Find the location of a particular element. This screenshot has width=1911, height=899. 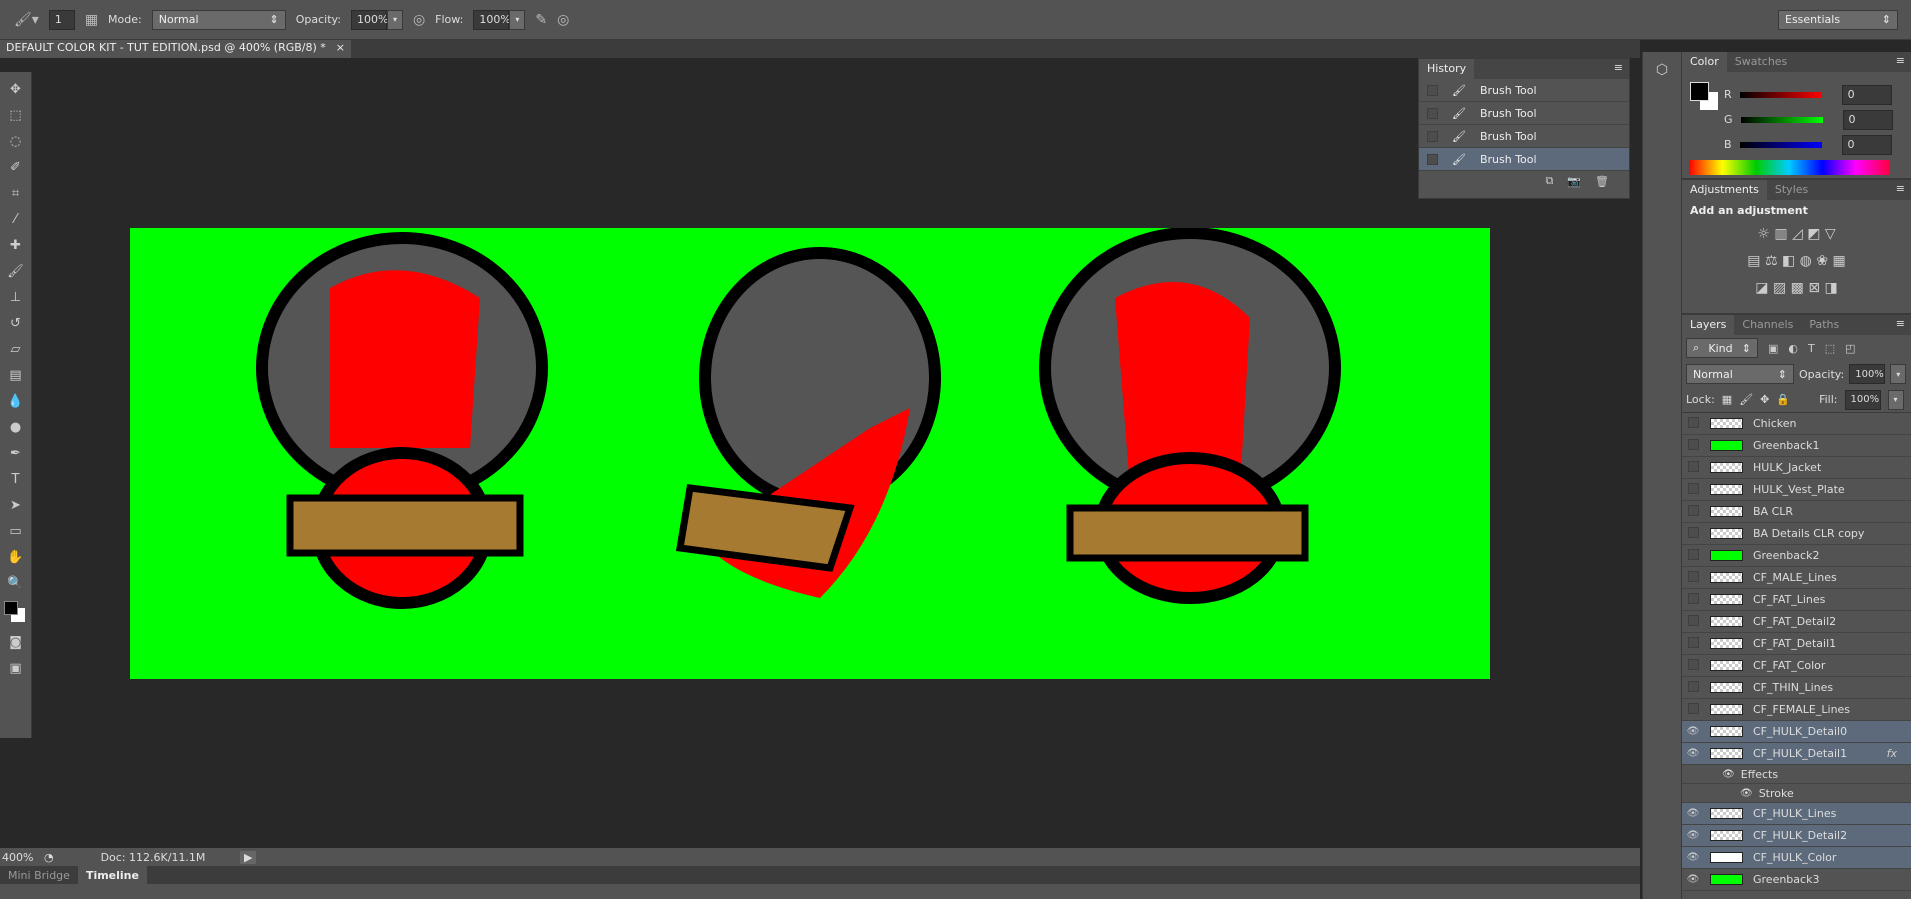

layer-row: 👁 CF_HULK_Lines is located at coordinates (1796, 814).